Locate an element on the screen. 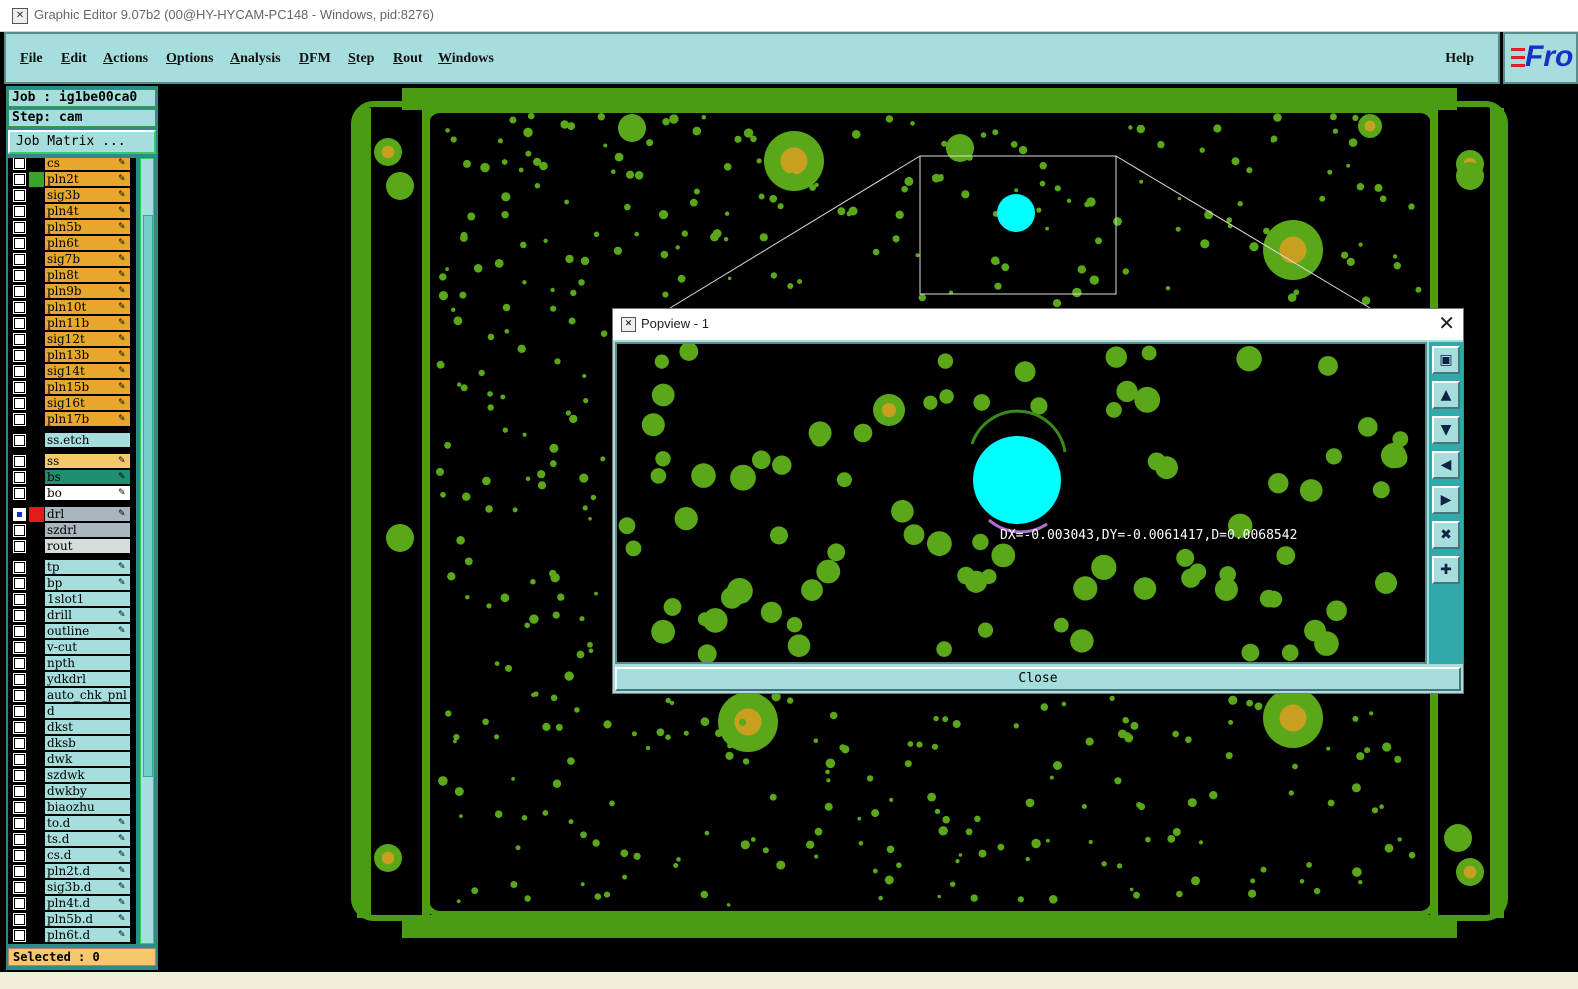 This screenshot has width=1578, height=989. layer-row-dksb: dksb is located at coordinates (72, 743).